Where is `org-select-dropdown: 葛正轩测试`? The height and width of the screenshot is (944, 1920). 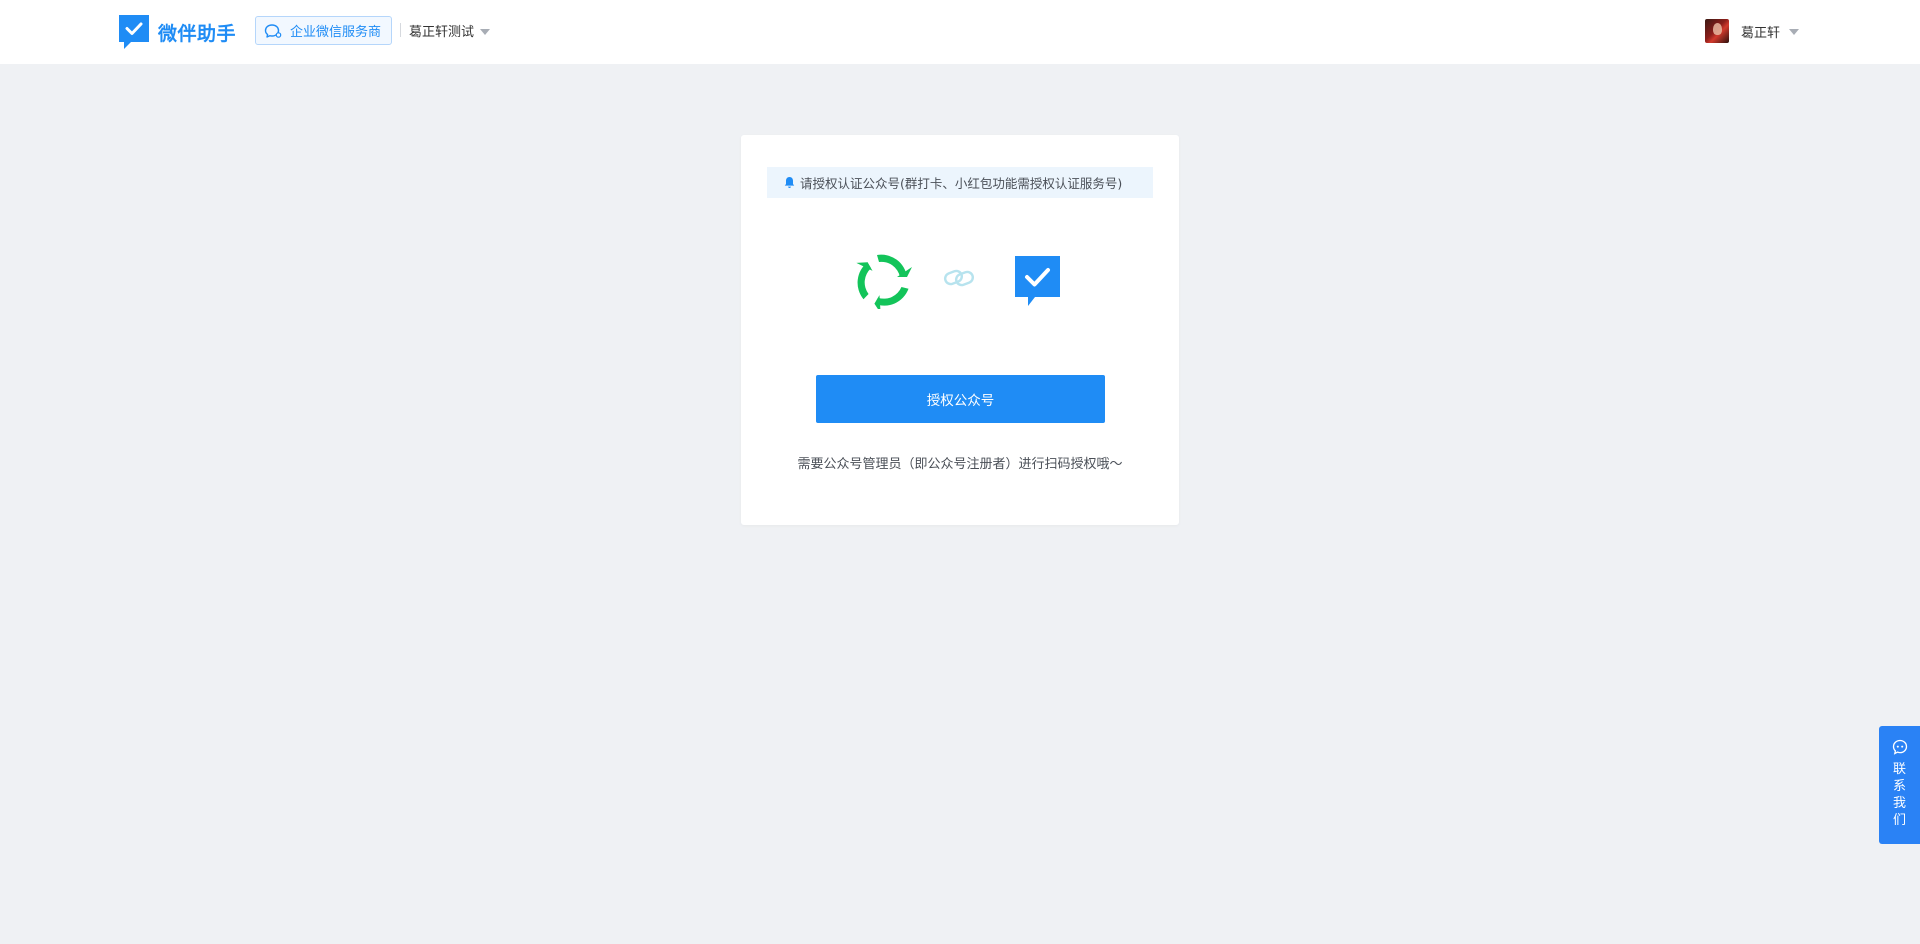
org-select-dropdown: 葛正轩测试 is located at coordinates (450, 30).